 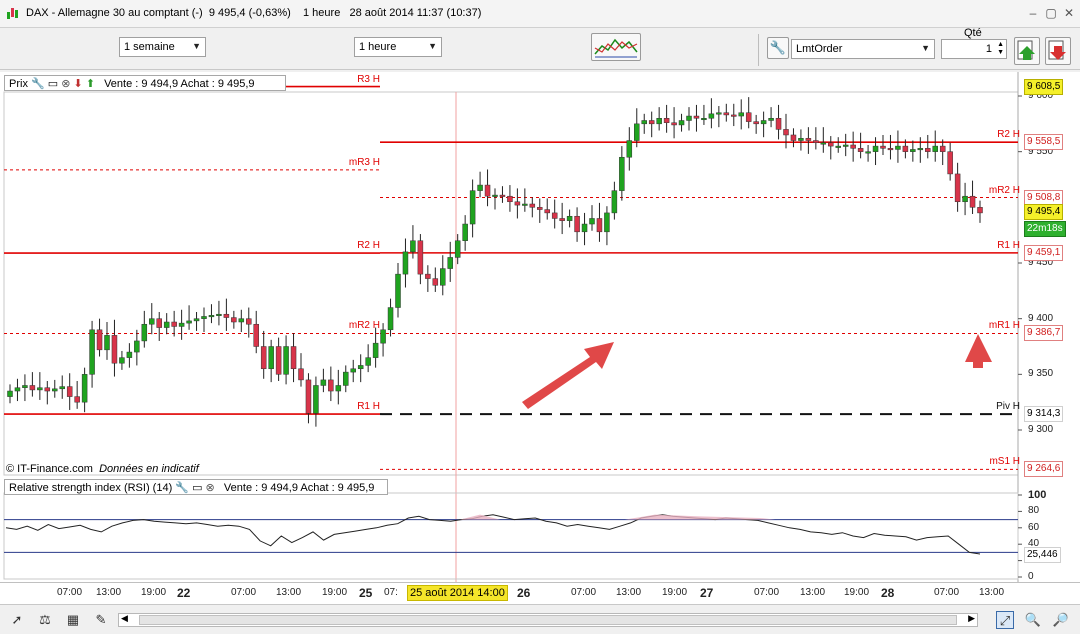 I want to click on price-box: 9 608,5, so click(x=1044, y=86).